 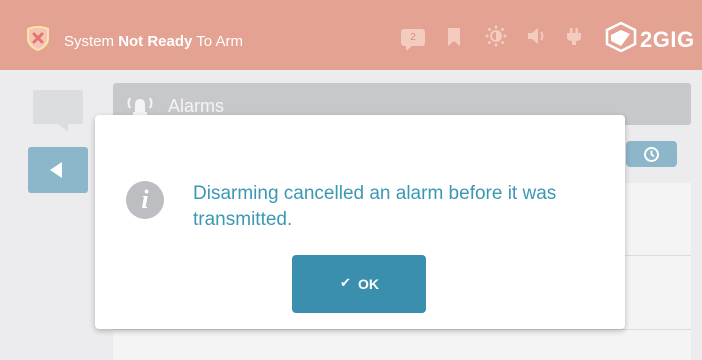 What do you see at coordinates (454, 36) in the screenshot?
I see `bookmark-icon` at bounding box center [454, 36].